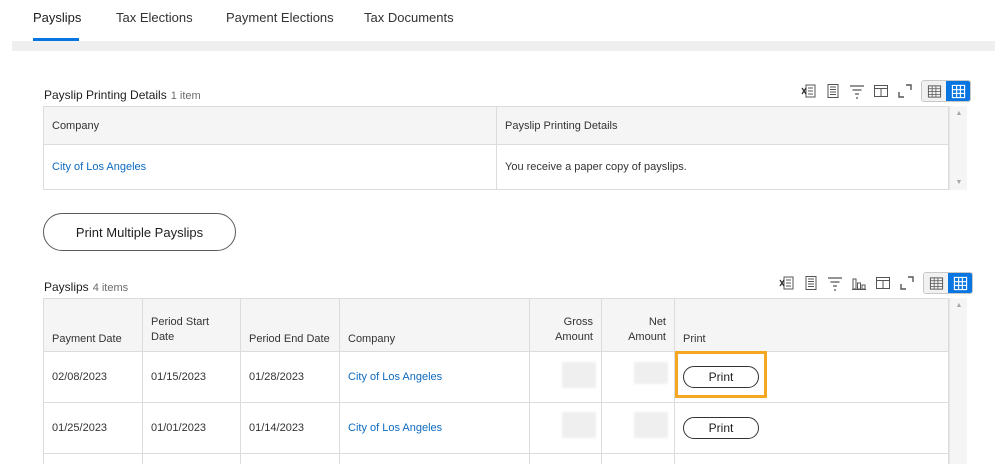 This screenshot has height=464, width=995. What do you see at coordinates (959, 182) in the screenshot?
I see `scroll-down-icon: ▼` at bounding box center [959, 182].